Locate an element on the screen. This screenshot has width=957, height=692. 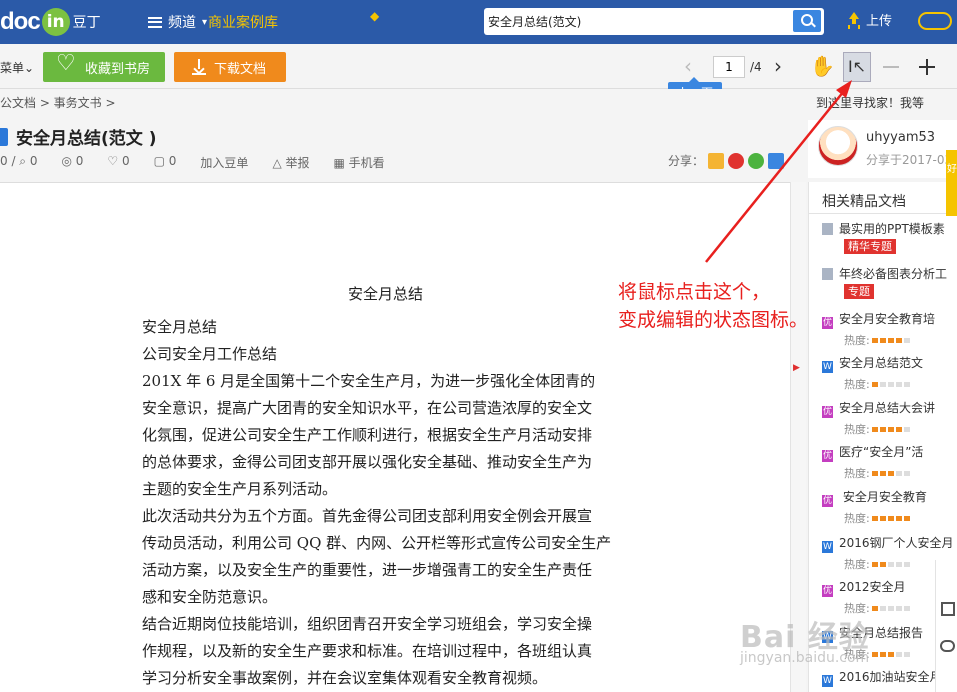
annotation-text: 将鼠标点击这个， 变成编辑的状态图标。 is located at coordinates (713, 306).